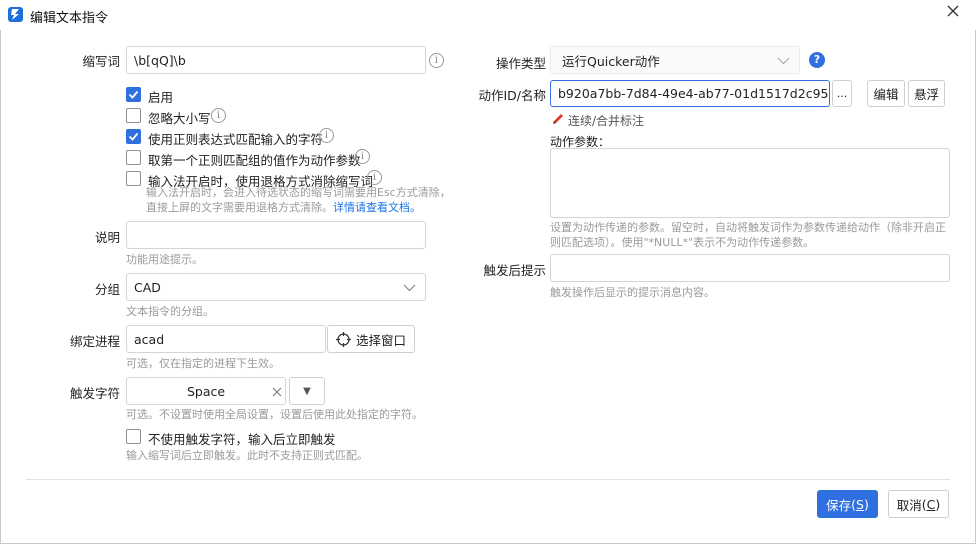 The image size is (976, 544). Describe the element at coordinates (750, 183) in the screenshot. I see `params-textarea` at that location.